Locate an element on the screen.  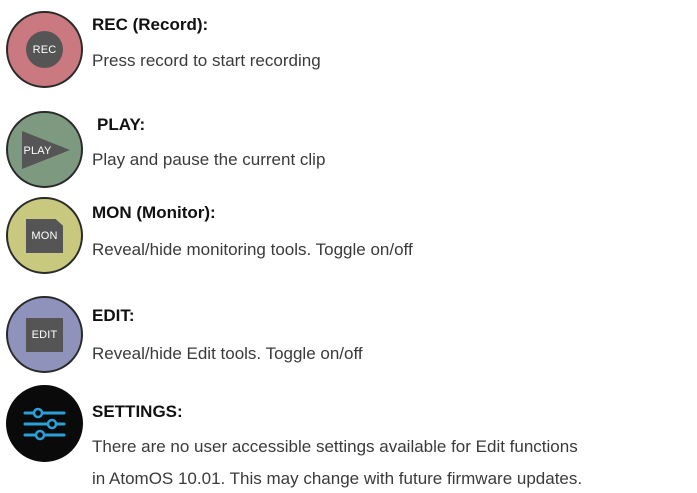
rec-title: REC (Record): is located at coordinates (150, 24).